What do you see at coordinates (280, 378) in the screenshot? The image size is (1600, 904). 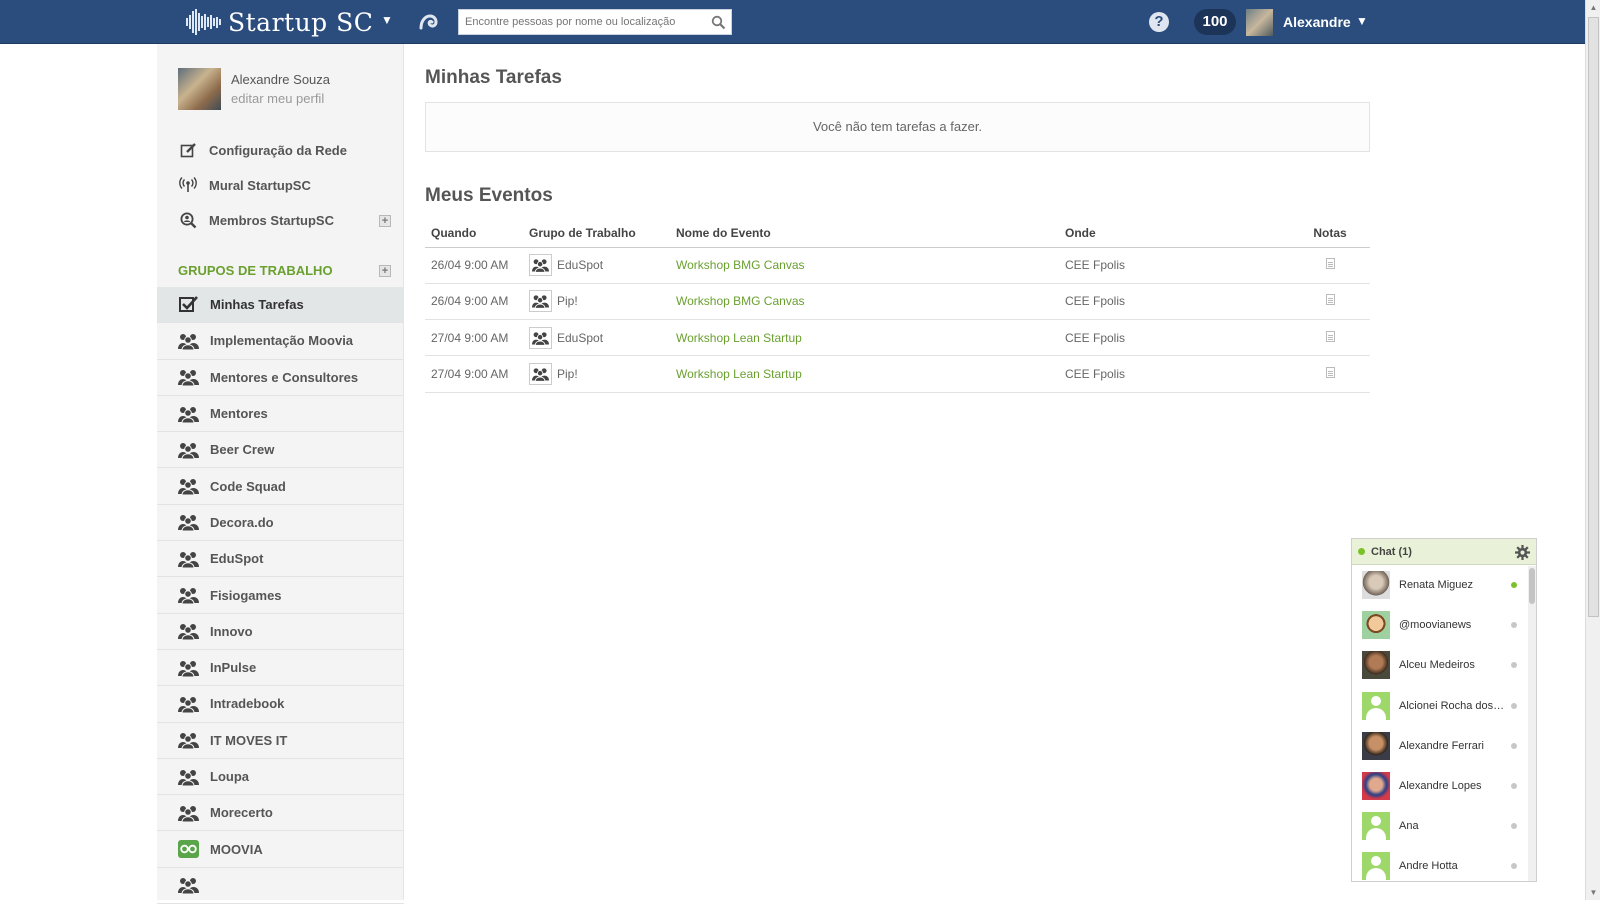 I see `sidebar-group-item: Mentores e Consultores` at bounding box center [280, 378].